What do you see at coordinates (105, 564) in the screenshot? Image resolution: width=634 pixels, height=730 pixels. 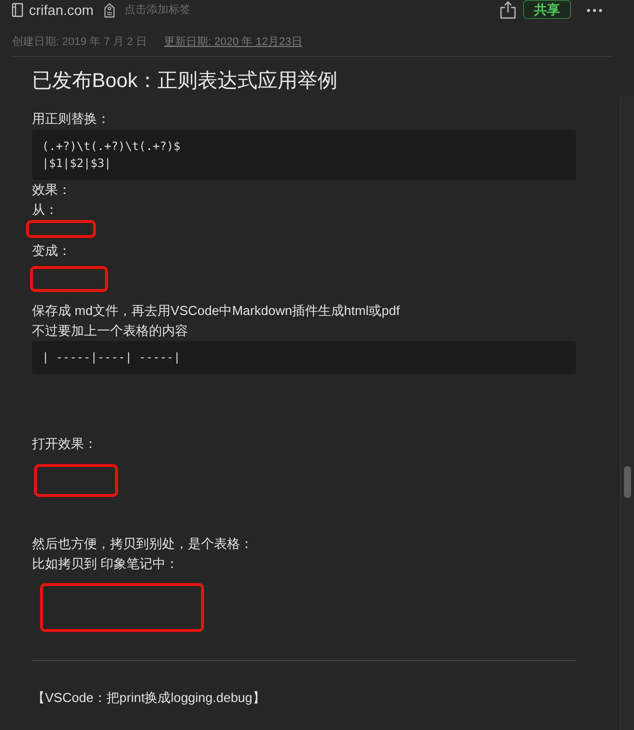 I see `paragraph-text: 比如拷贝到 印象笔记中：` at bounding box center [105, 564].